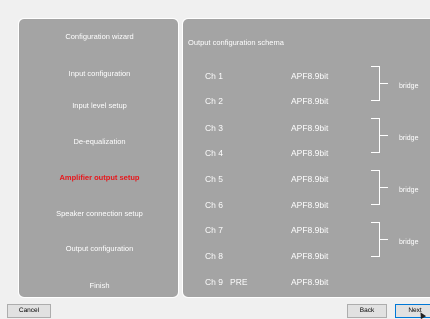 The height and width of the screenshot is (319, 430). Describe the element at coordinates (214, 76) in the screenshot. I see `channel-1-name: Ch 1` at that location.